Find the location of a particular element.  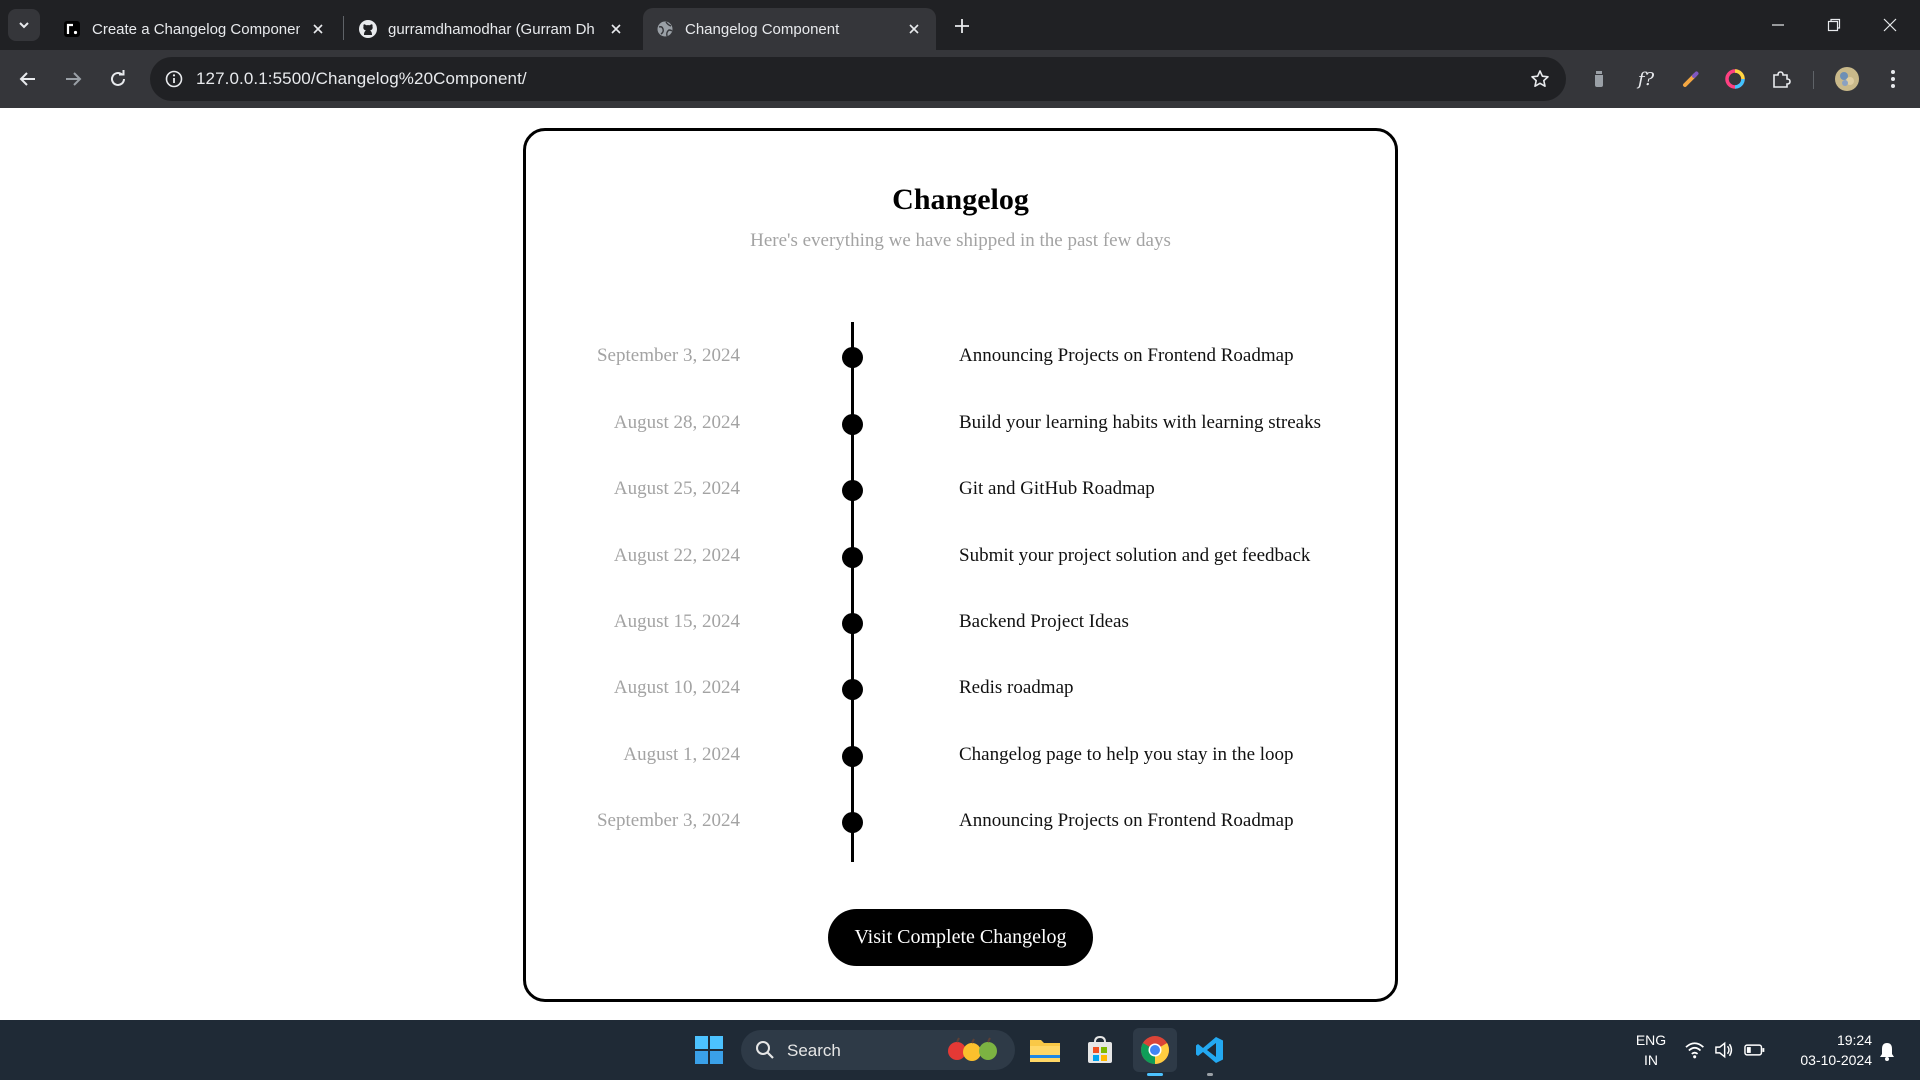

site-info-icon is located at coordinates (174, 79).